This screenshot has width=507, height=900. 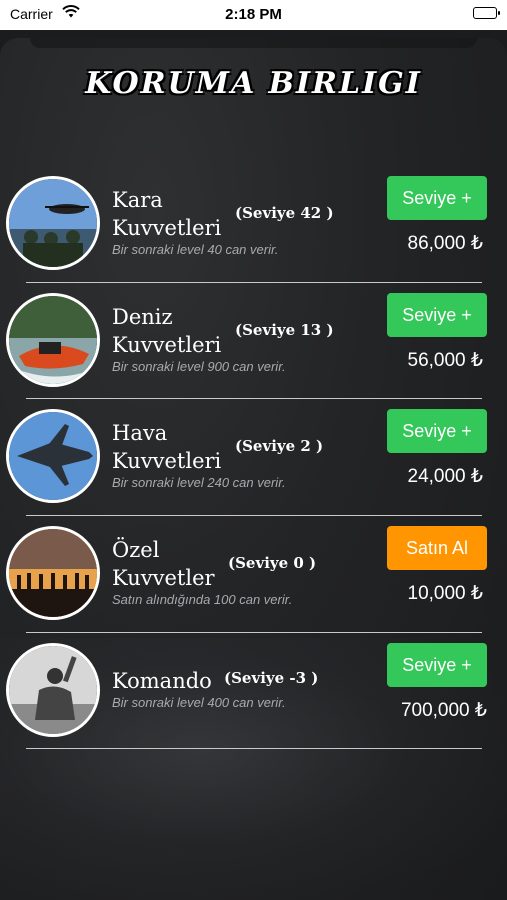 What do you see at coordinates (202, 599) in the screenshot?
I see `unit-description: Satın alındığında 100 can verir.` at bounding box center [202, 599].